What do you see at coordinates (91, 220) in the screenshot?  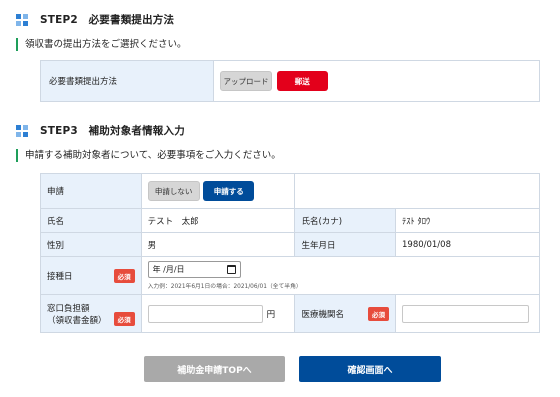 I see `name-label: 氏名` at bounding box center [91, 220].